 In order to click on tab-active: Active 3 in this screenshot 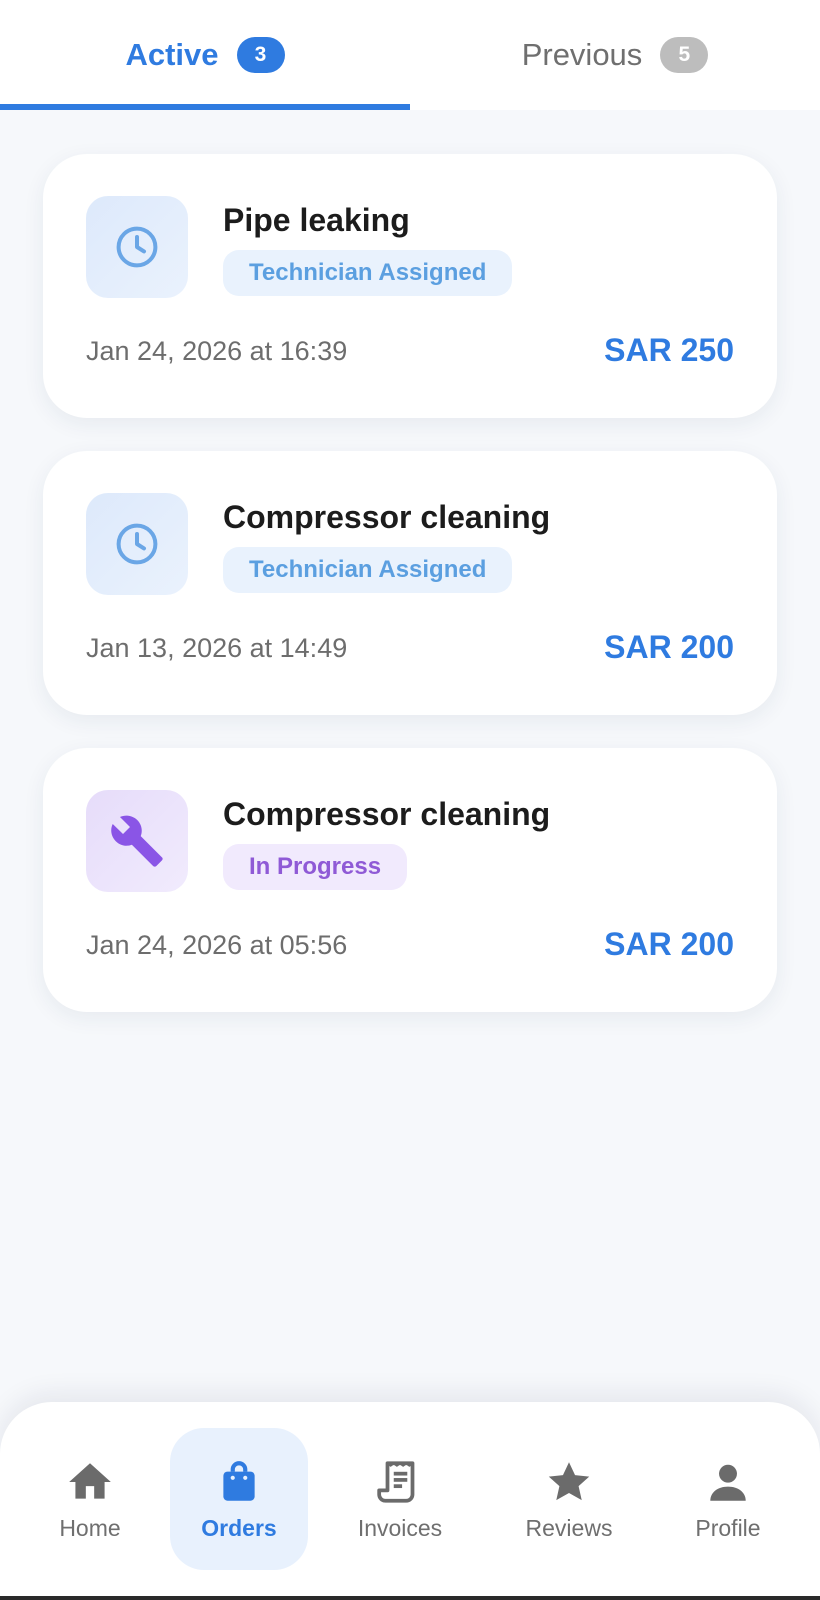, I will do `click(205, 55)`.